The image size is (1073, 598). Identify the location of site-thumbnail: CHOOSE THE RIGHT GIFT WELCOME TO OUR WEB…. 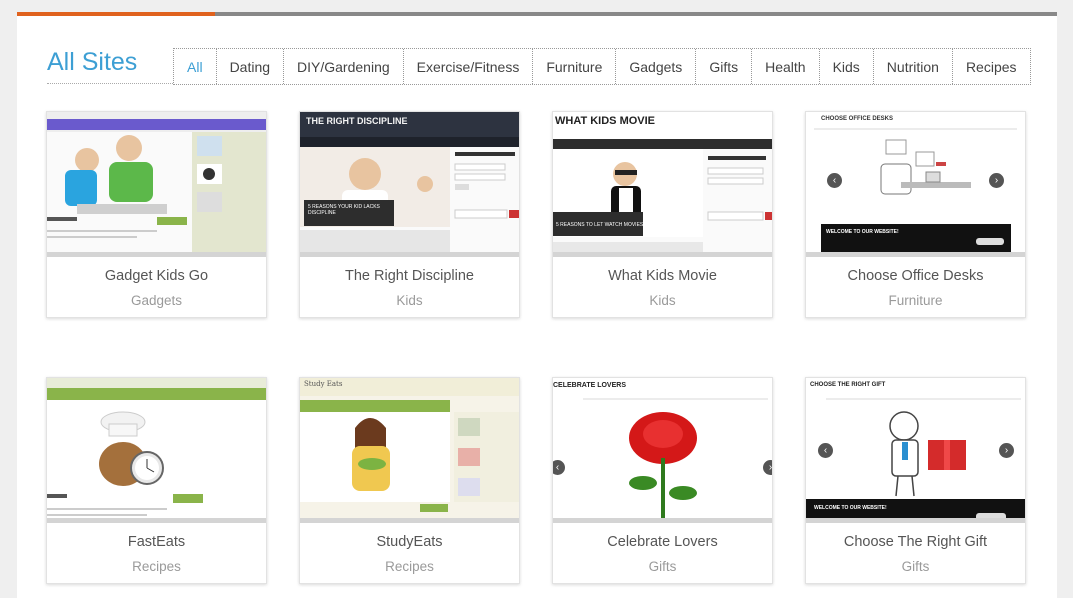
(915, 450).